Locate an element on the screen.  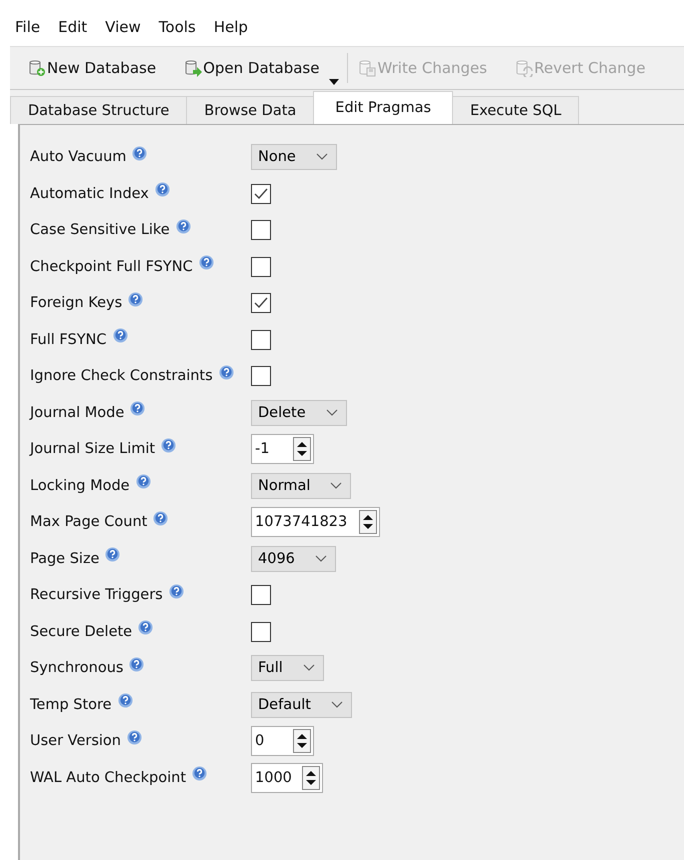
field-label: Ignore Check Constraints is located at coordinates (121, 376).